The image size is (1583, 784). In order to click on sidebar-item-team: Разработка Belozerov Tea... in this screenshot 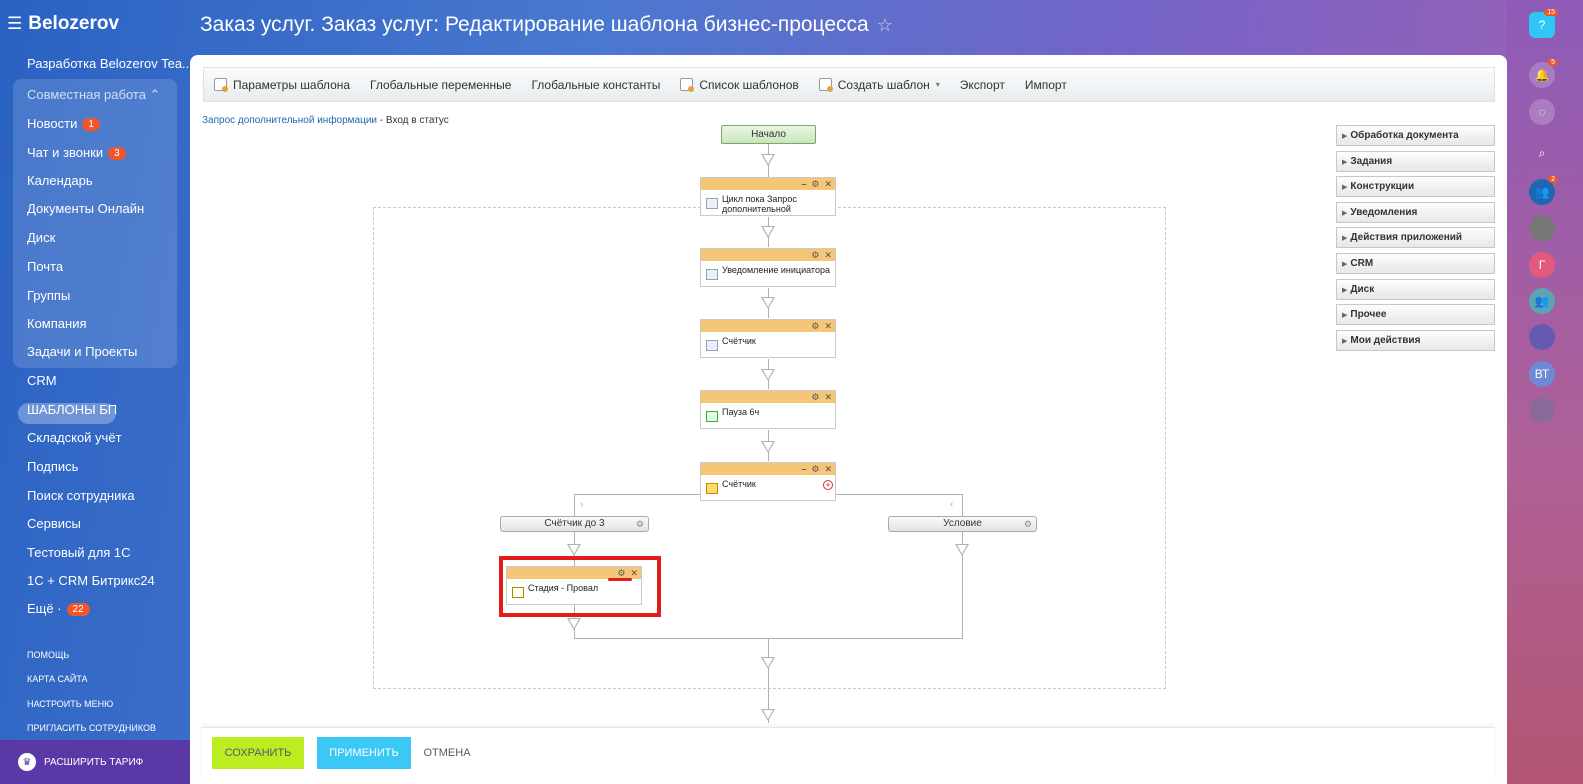, I will do `click(110, 63)`.